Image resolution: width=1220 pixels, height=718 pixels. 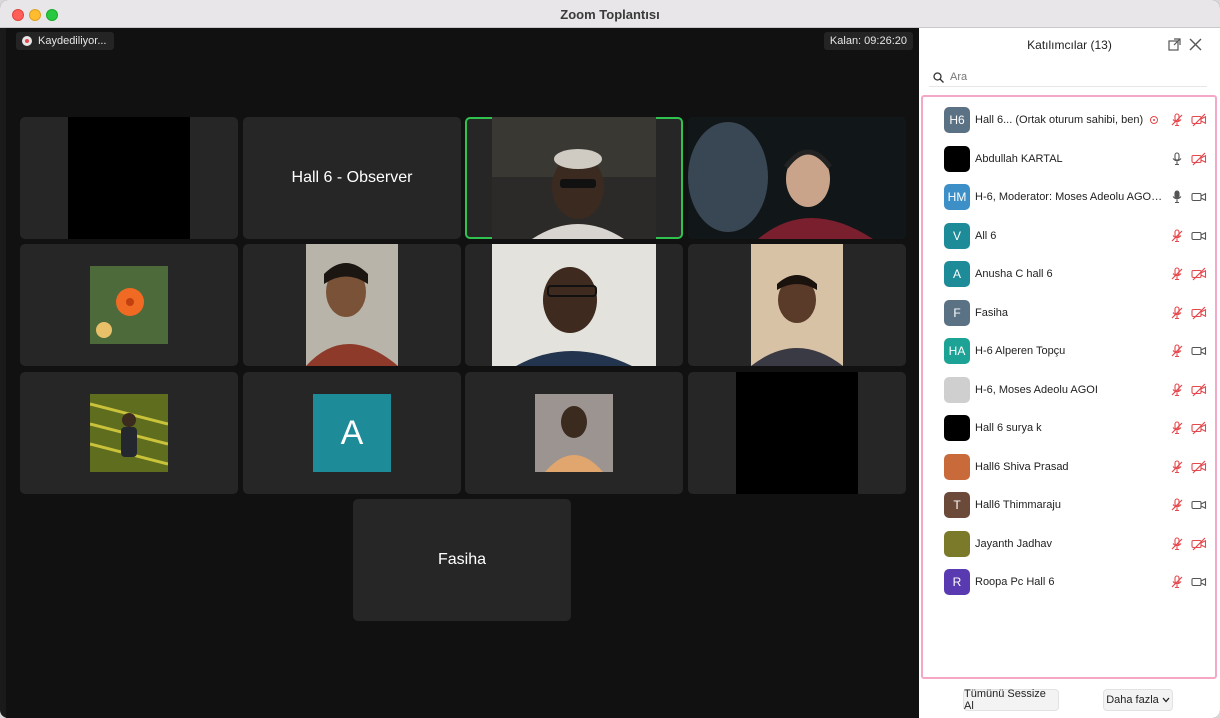 What do you see at coordinates (1036, 389) in the screenshot?
I see `participant-name: H-6, Moses Adeolu AGOI` at bounding box center [1036, 389].